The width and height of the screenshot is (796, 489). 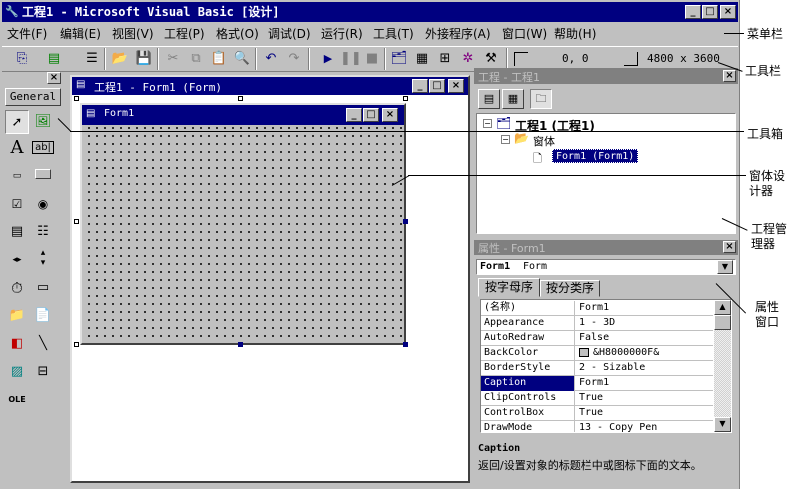 What do you see at coordinates (458, 34) in the screenshot?
I see `menu-addins: 外接程序(A)` at bounding box center [458, 34].